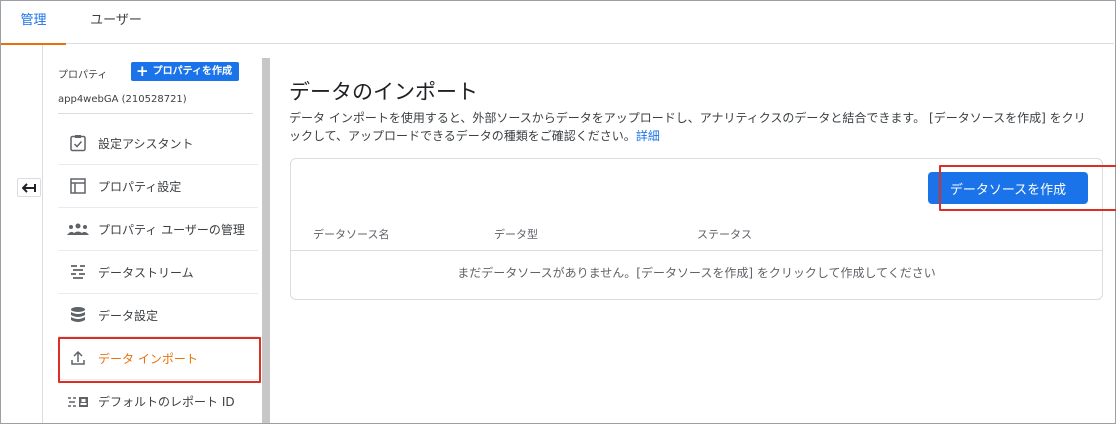 The height and width of the screenshot is (424, 1116). I want to click on tab-admin-label: 管理, so click(33, 20).